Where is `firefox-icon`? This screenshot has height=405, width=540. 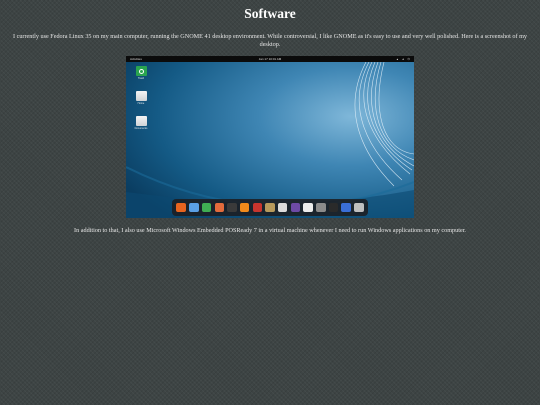
firefox-icon is located at coordinates (181, 207).